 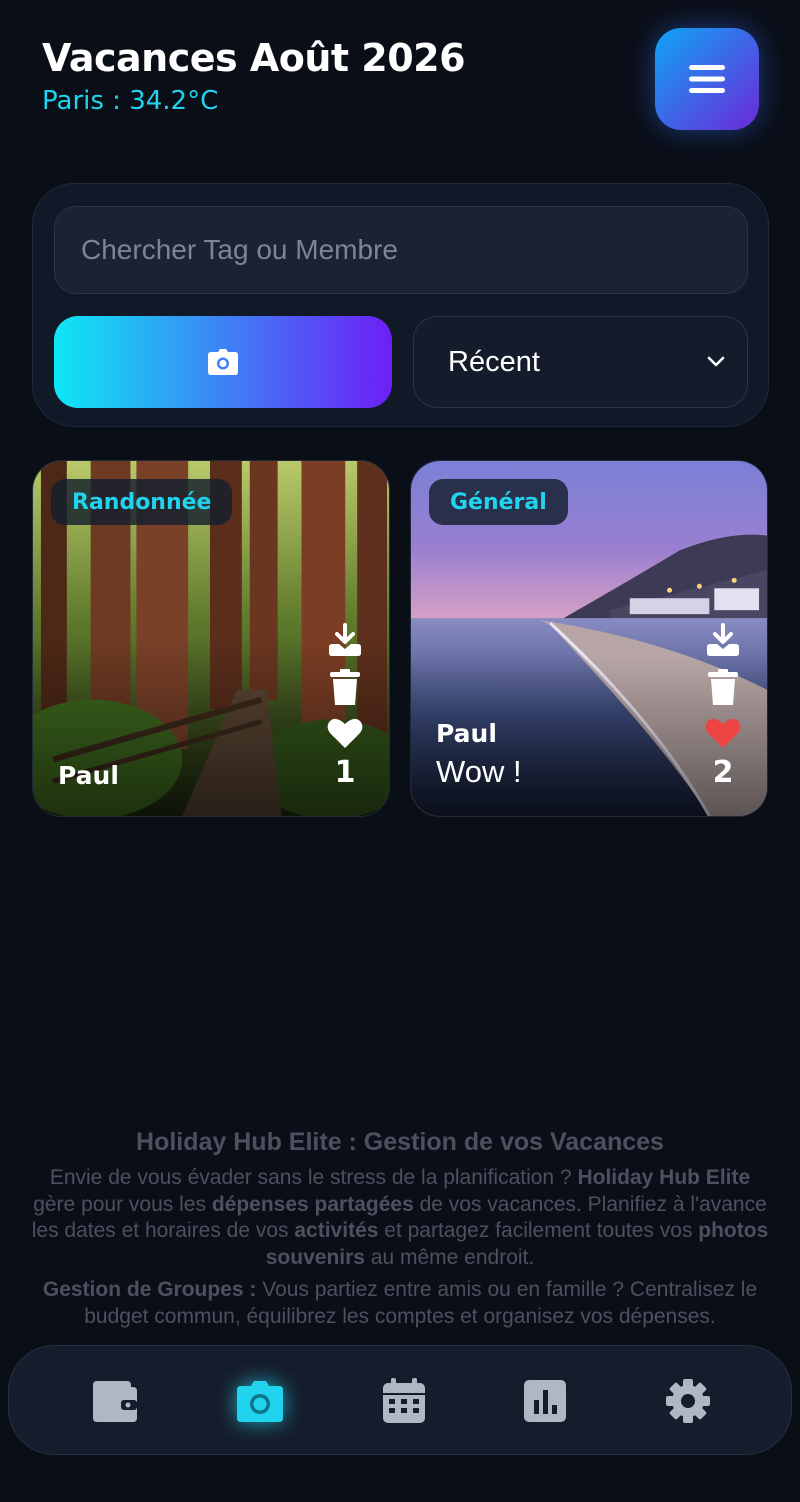 I want to click on photo-card: Randonnée 1 Paul, so click(x=211, y=638).